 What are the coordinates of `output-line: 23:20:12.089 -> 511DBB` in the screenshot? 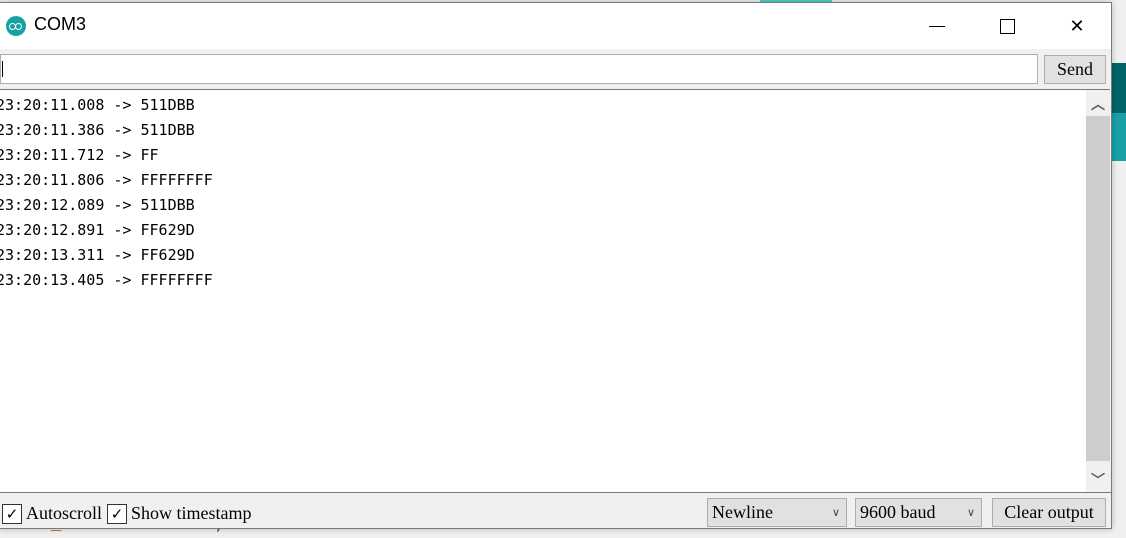 It's located at (97, 205).